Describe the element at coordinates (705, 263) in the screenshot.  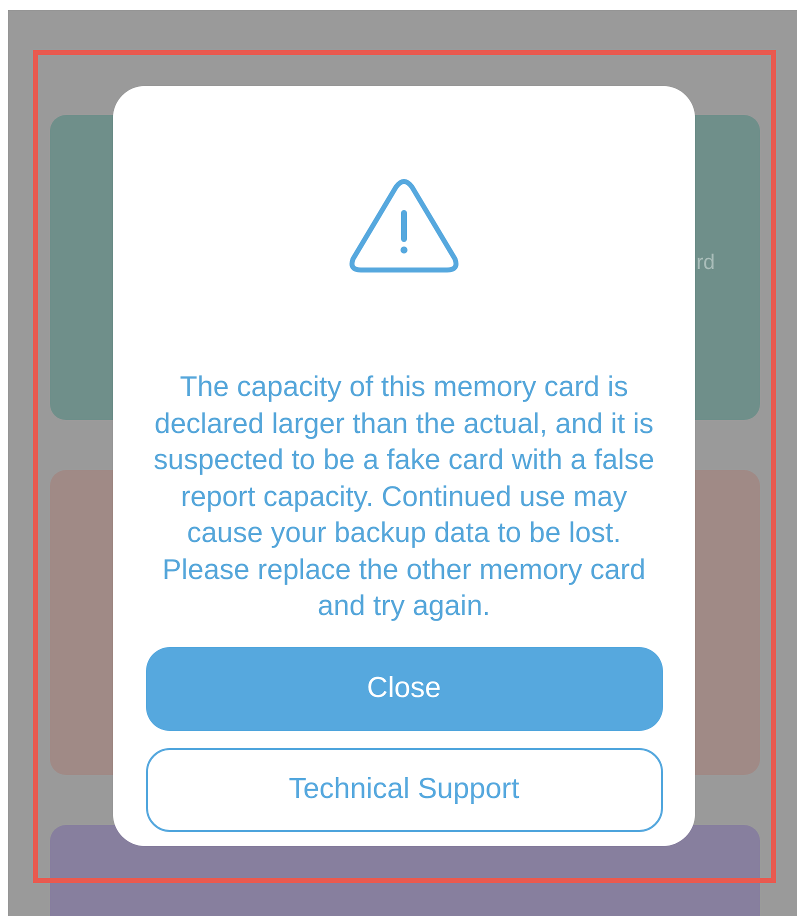
I see `card-label: rd` at that location.